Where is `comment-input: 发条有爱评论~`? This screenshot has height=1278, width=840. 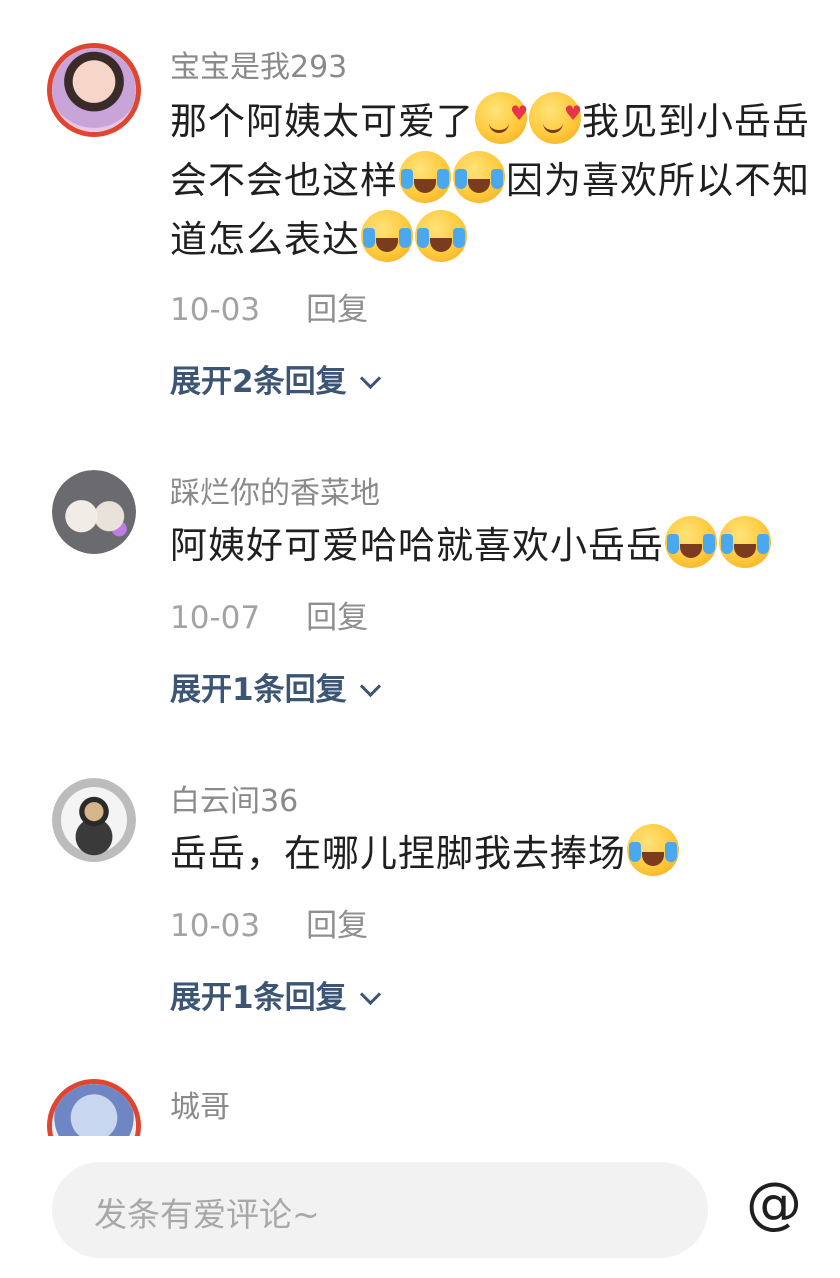 comment-input: 发条有爱评论~ is located at coordinates (380, 1210).